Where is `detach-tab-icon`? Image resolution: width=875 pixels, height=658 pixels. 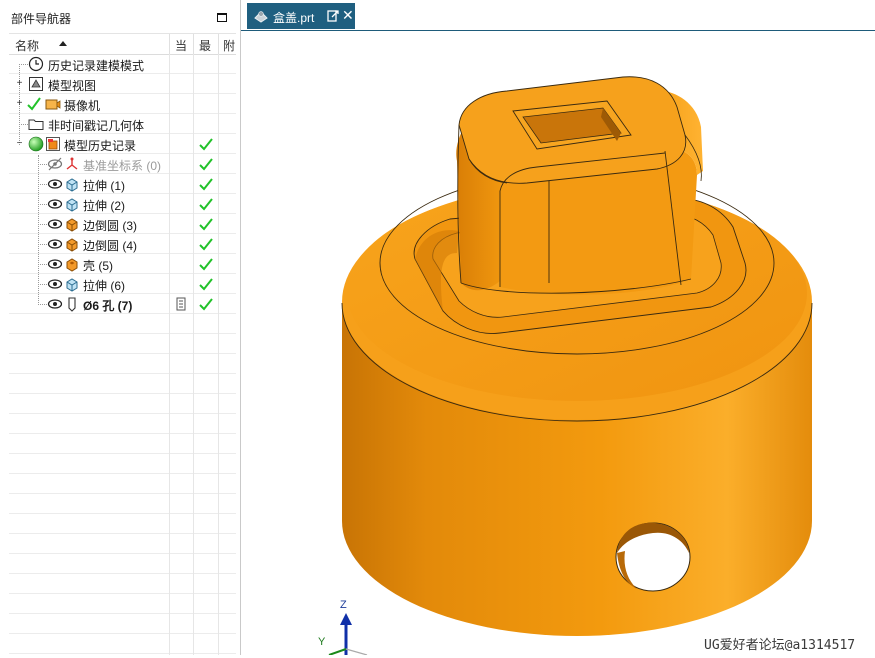
detach-tab-icon is located at coordinates (333, 16).